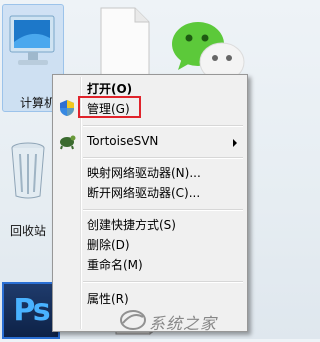 This screenshot has height=342, width=320. I want to click on computer-icon, so click(33, 45).